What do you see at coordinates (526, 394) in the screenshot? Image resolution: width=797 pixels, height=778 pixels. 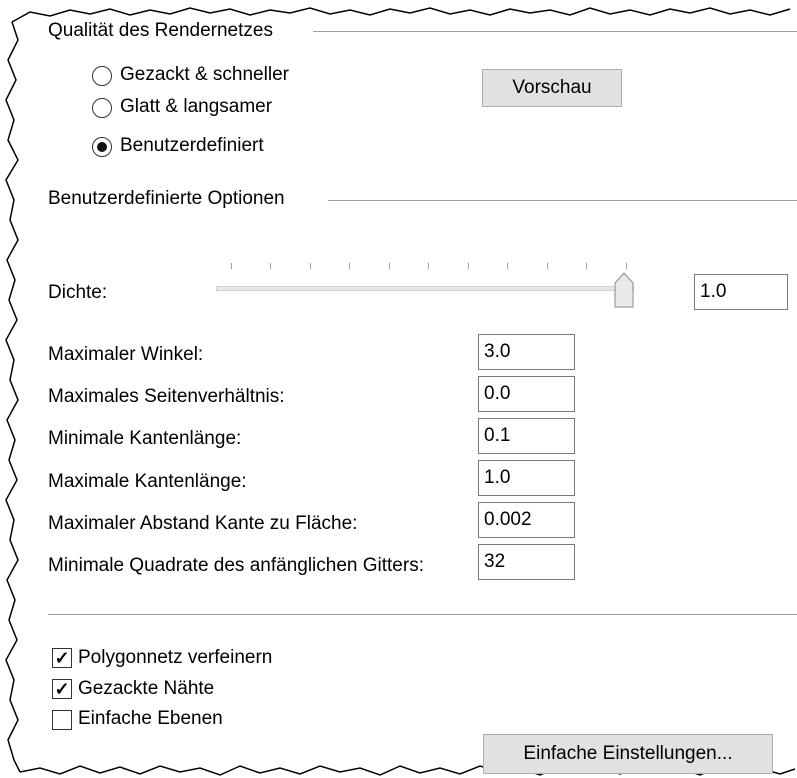 I see `max-aspect-ratio-field: 0.0` at bounding box center [526, 394].